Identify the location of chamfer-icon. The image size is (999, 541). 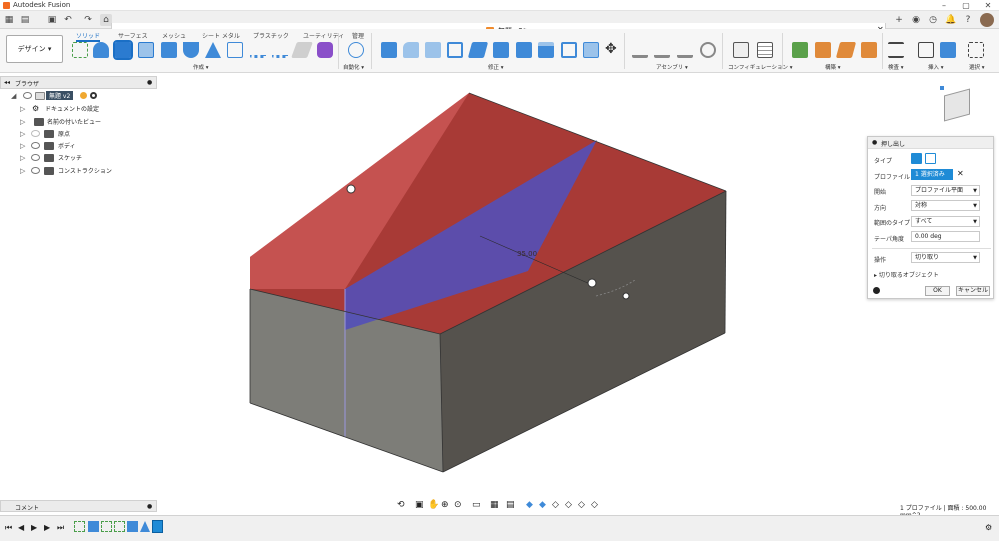
(433, 50).